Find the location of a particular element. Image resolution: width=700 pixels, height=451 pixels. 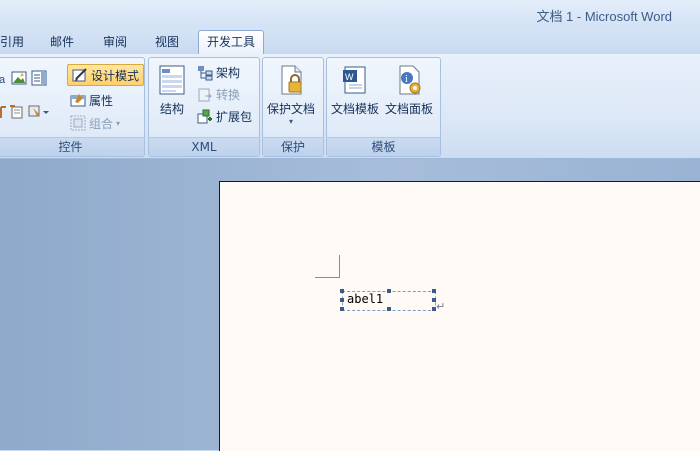

structure-icon is located at coordinates (172, 80).